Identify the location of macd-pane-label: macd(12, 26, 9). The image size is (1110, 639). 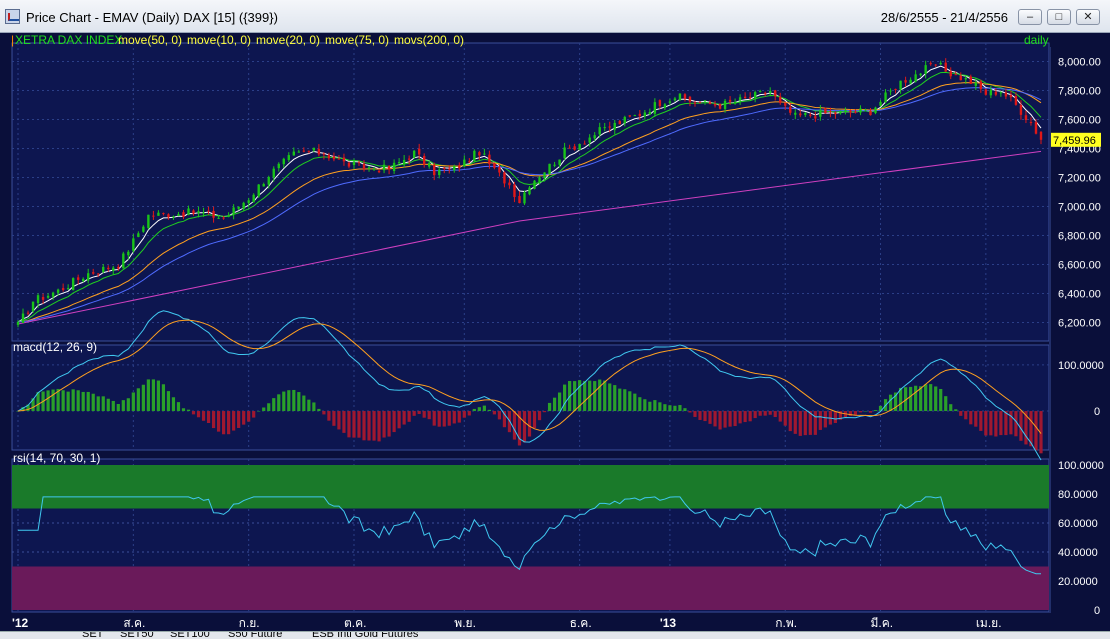
(55, 347).